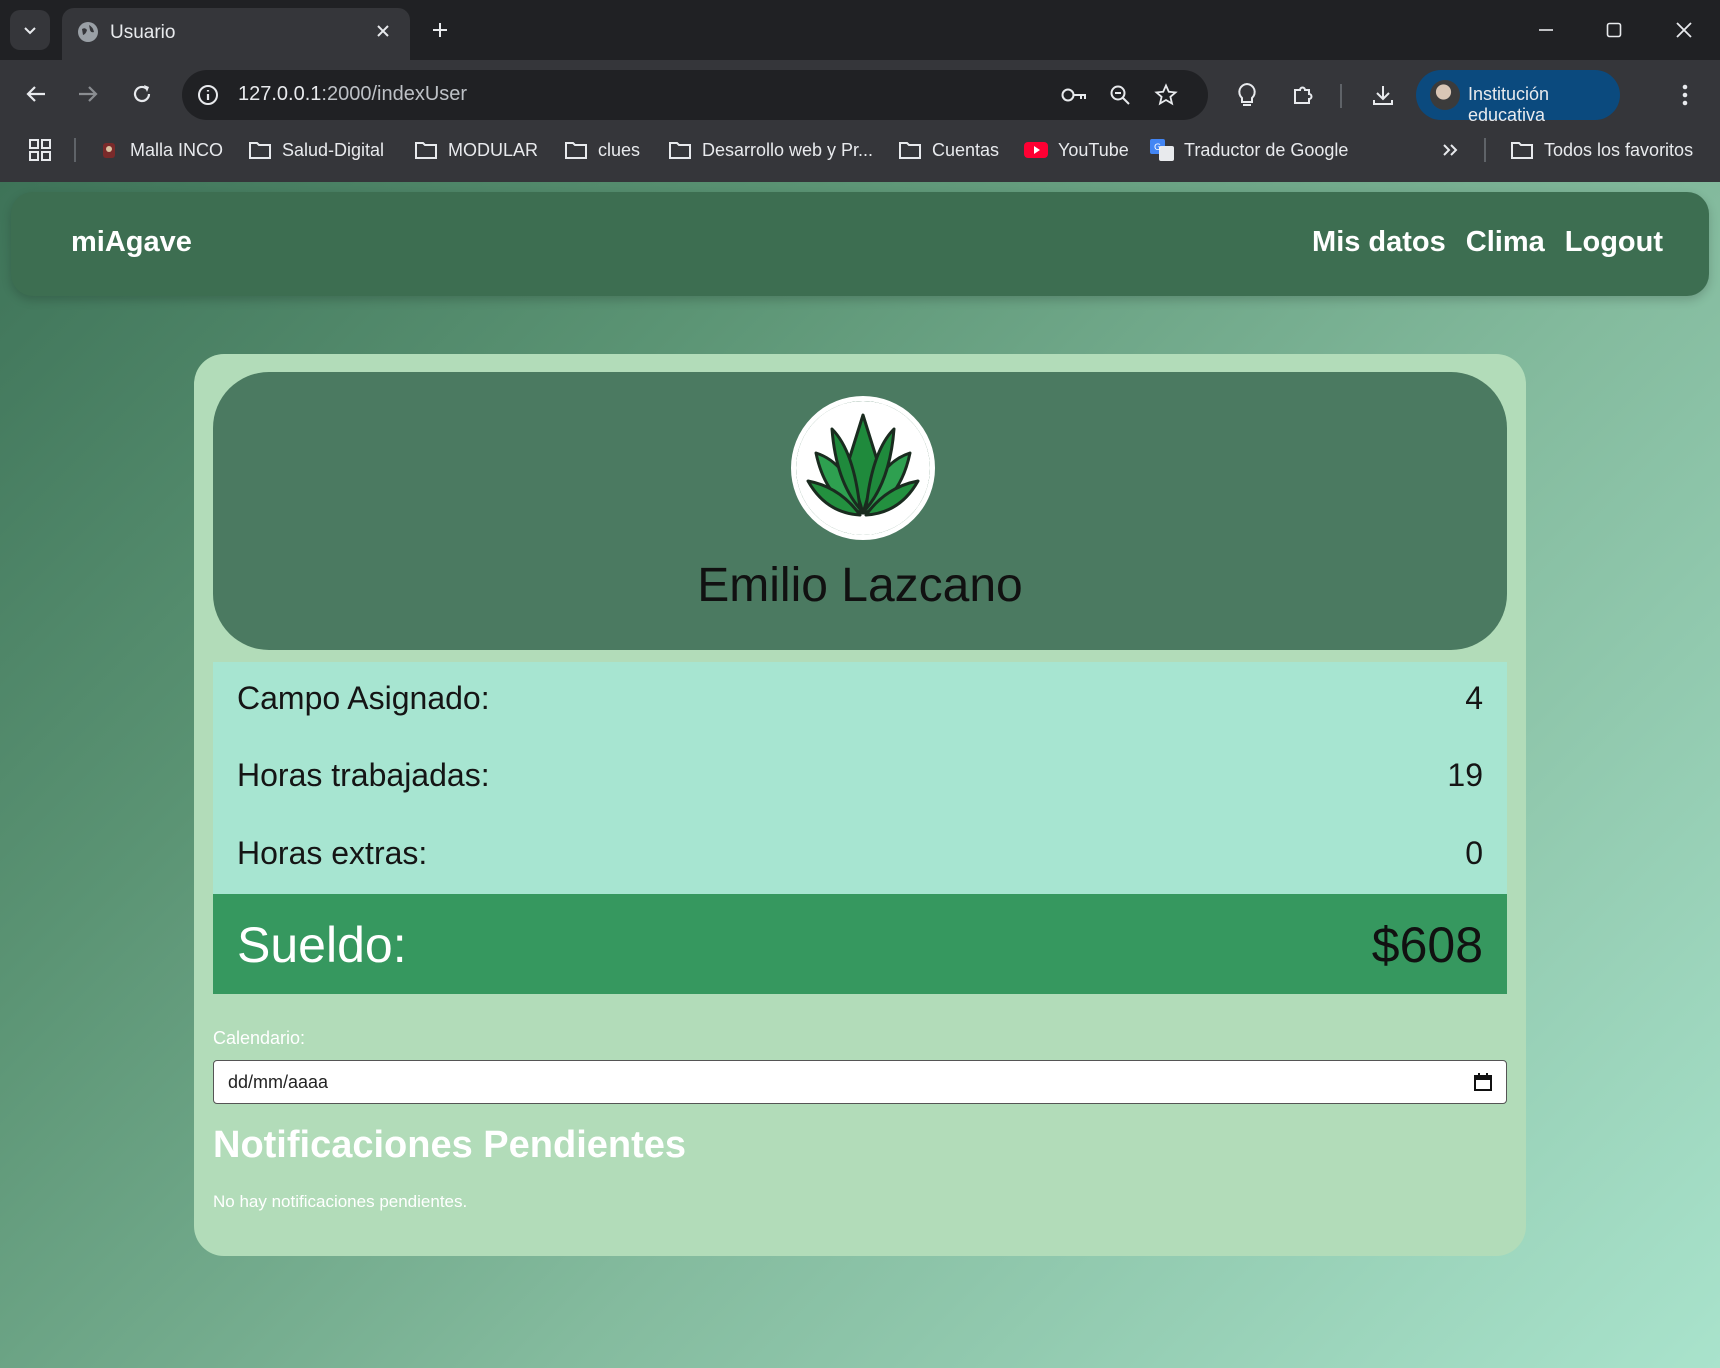 This screenshot has width=1720, height=1368. I want to click on close-icon, so click(383, 31).